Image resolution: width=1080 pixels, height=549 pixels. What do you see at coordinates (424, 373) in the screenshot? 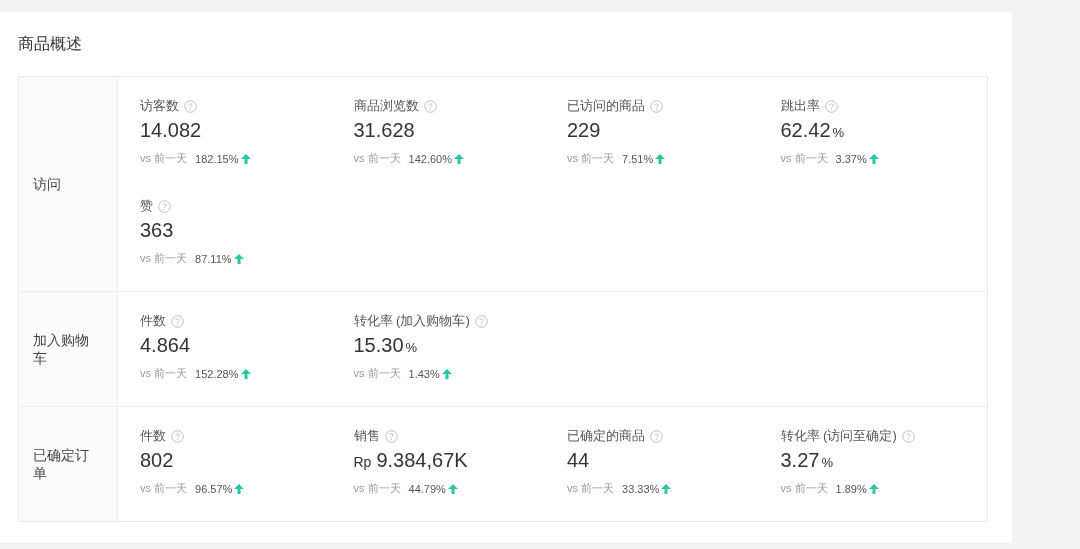
I see `change-value: 1.43%` at bounding box center [424, 373].